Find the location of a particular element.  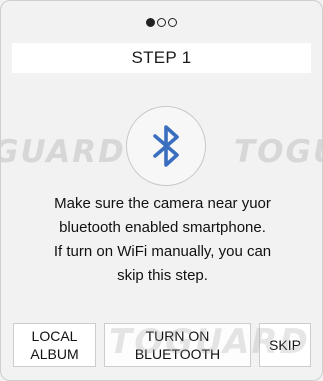

step-indicator is located at coordinates (161, 22).